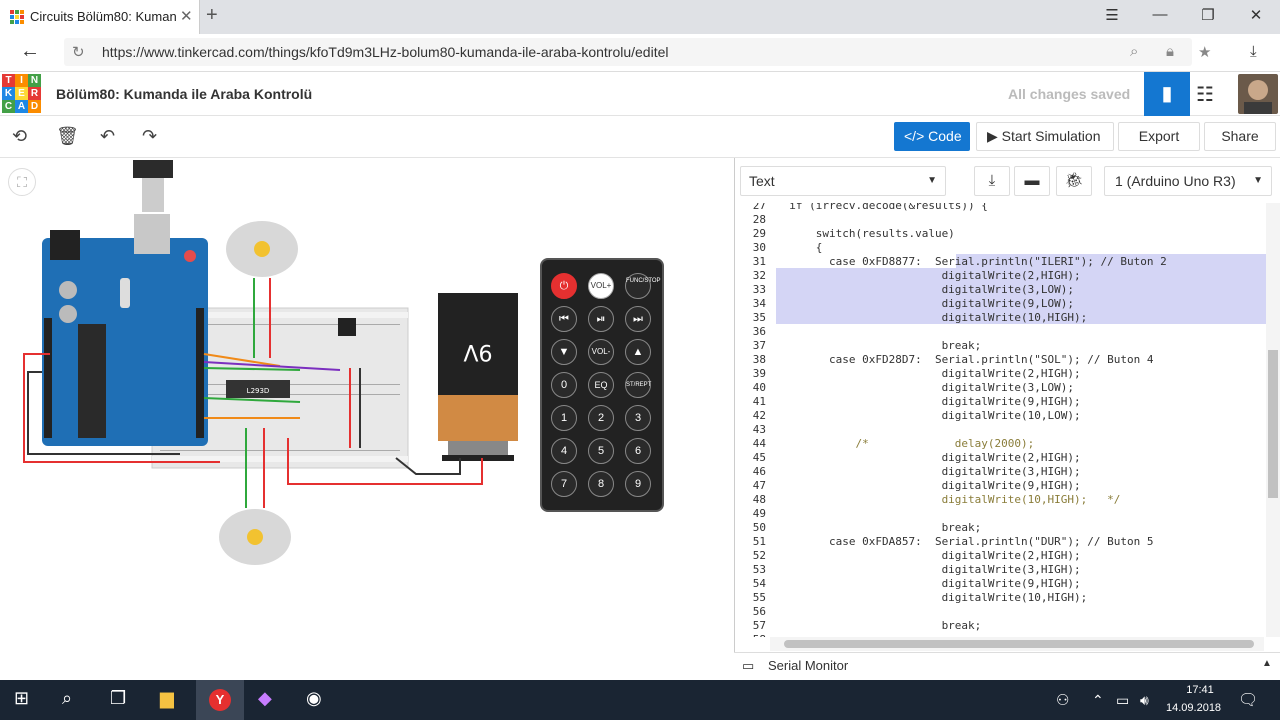 This screenshot has width=1280, height=720. Describe the element at coordinates (1122, 700) in the screenshot. I see `network-icon: ▭` at that location.